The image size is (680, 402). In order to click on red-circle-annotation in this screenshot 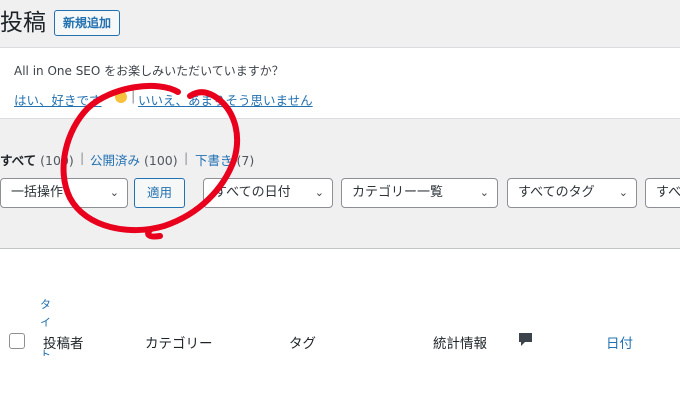, I will do `click(150, 161)`.